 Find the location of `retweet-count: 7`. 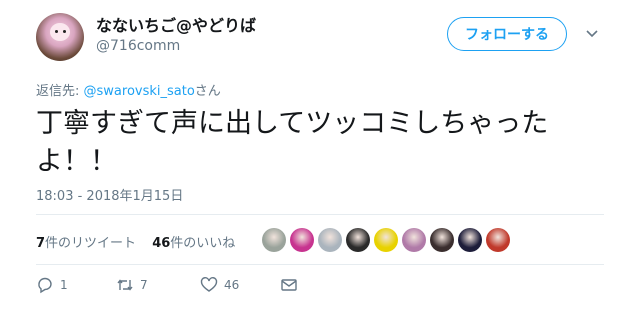

retweet-count: 7 is located at coordinates (144, 285).